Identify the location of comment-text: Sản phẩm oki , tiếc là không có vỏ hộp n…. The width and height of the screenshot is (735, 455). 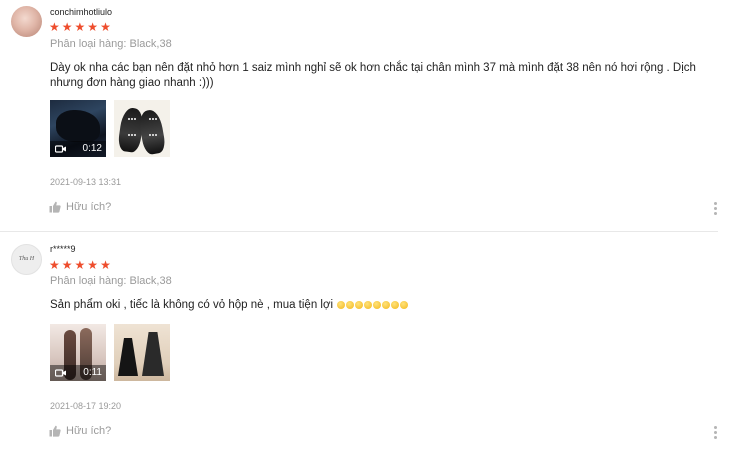
(192, 305).